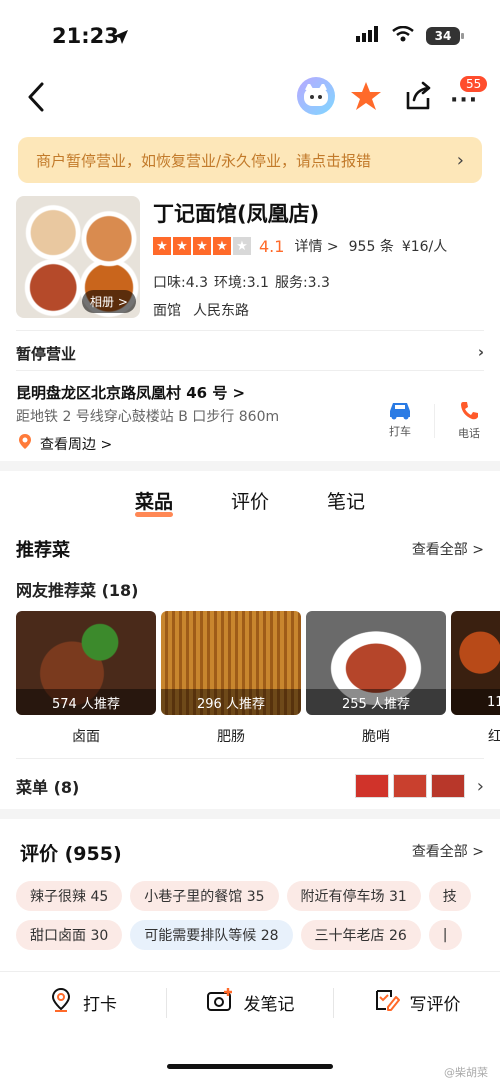  What do you see at coordinates (449, 896) in the screenshot?
I see `review-tag: 技` at bounding box center [449, 896].